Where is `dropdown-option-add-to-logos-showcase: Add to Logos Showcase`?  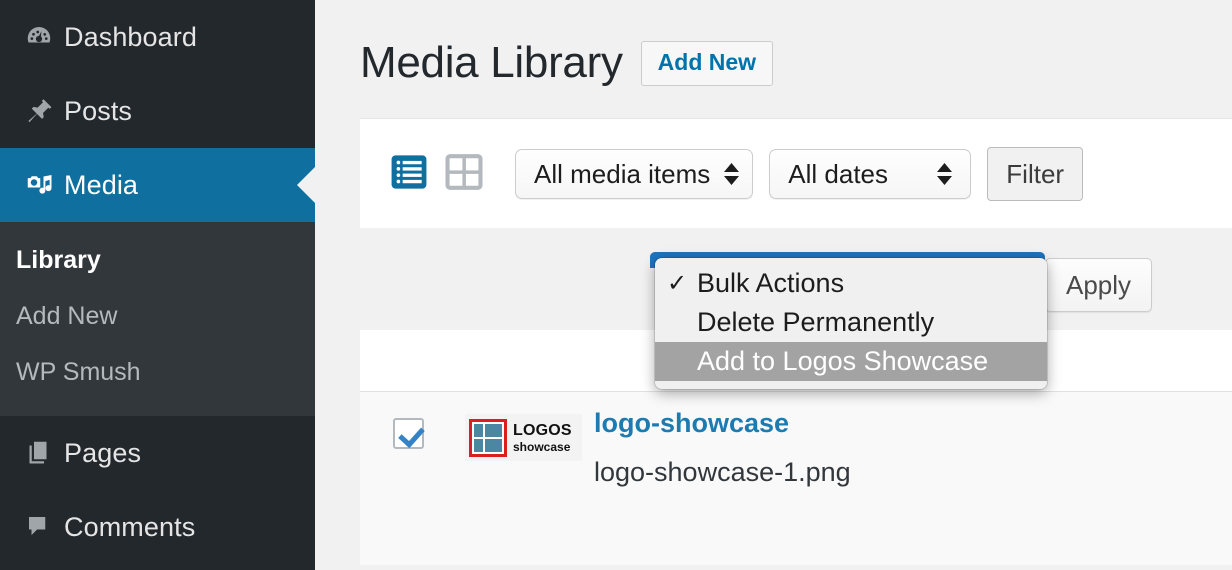 dropdown-option-add-to-logos-showcase: Add to Logos Showcase is located at coordinates (851, 361).